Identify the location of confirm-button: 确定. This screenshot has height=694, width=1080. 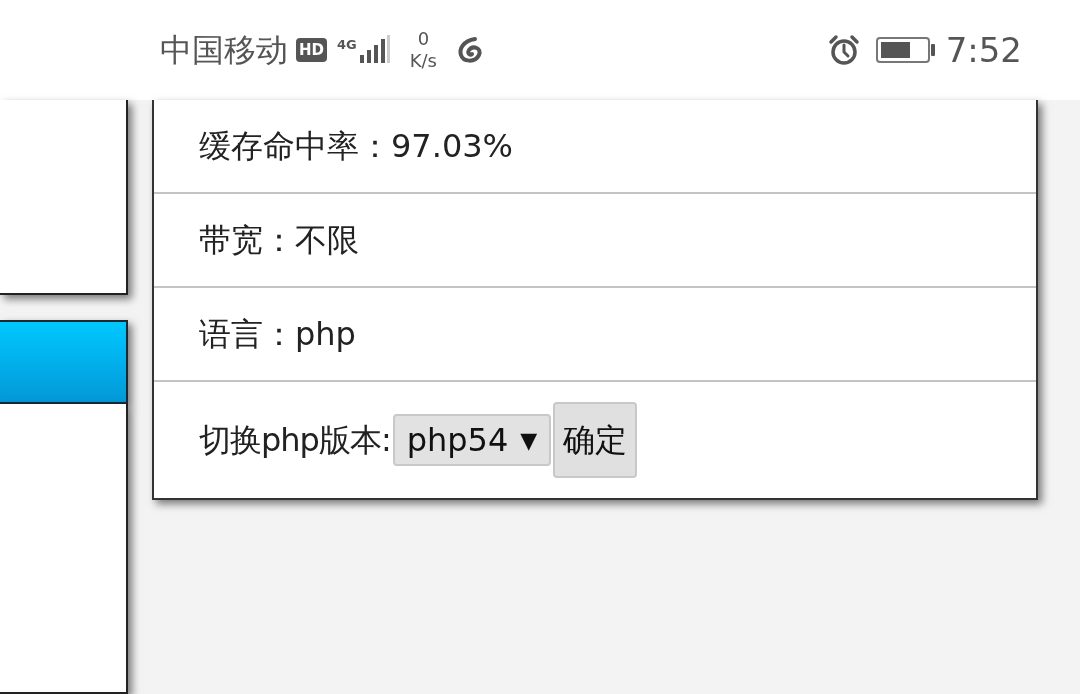
(595, 440).